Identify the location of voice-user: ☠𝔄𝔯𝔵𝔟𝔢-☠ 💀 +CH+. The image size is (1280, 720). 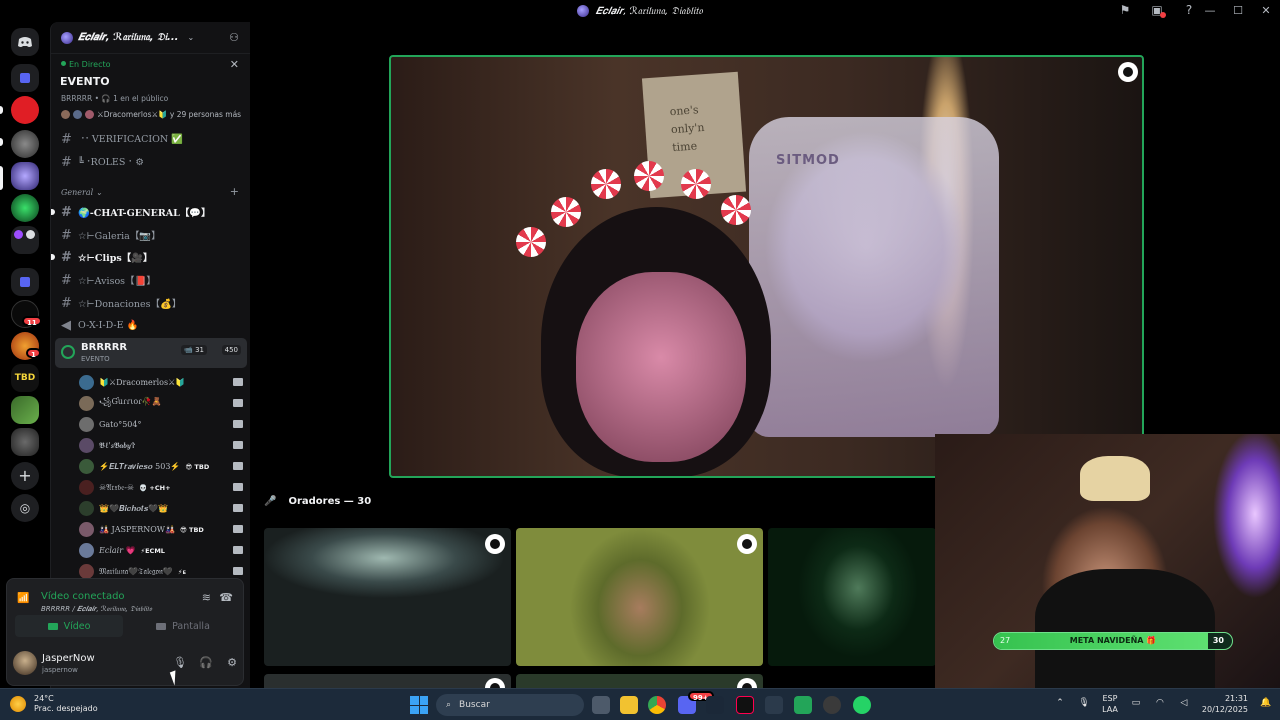
(161, 487).